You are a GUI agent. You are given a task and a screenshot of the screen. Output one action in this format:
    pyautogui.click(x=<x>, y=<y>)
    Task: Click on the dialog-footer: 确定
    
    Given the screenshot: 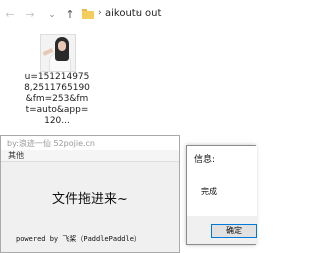 What is the action you would take?
    pyautogui.click(x=222, y=230)
    